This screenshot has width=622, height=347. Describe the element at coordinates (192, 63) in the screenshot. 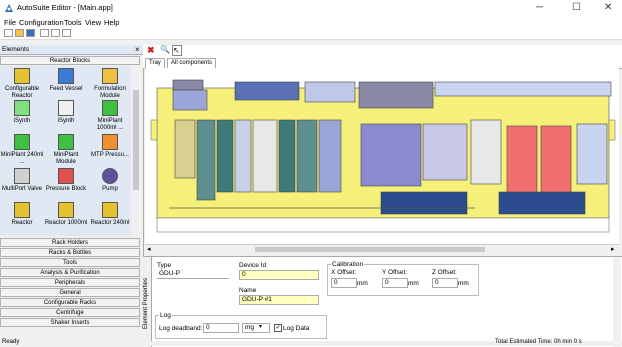

I see `tab-all-components: All components` at that location.